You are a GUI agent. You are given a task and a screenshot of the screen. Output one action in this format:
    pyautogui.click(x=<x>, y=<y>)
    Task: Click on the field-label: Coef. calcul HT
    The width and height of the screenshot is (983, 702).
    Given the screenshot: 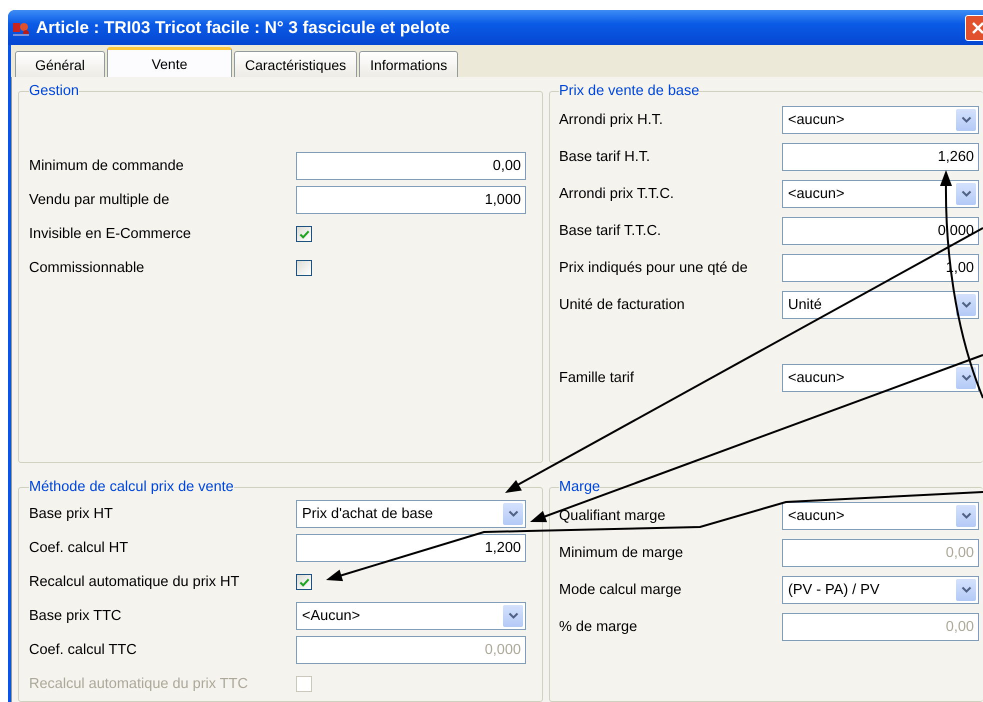 What is the action you would take?
    pyautogui.click(x=79, y=548)
    